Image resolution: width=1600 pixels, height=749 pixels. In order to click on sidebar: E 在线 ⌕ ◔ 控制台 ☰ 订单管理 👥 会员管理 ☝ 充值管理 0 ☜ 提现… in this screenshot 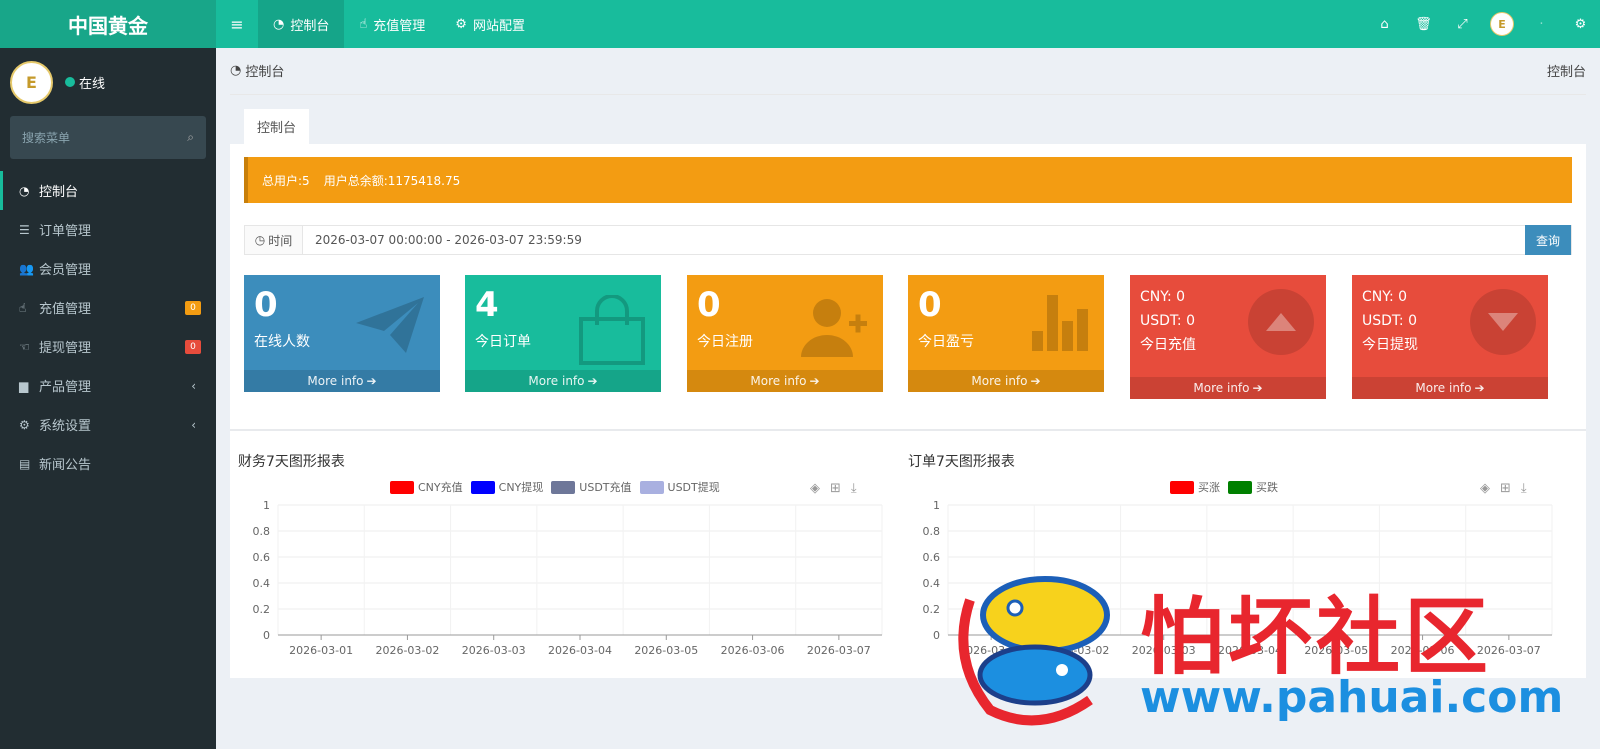, I will do `click(108, 398)`.